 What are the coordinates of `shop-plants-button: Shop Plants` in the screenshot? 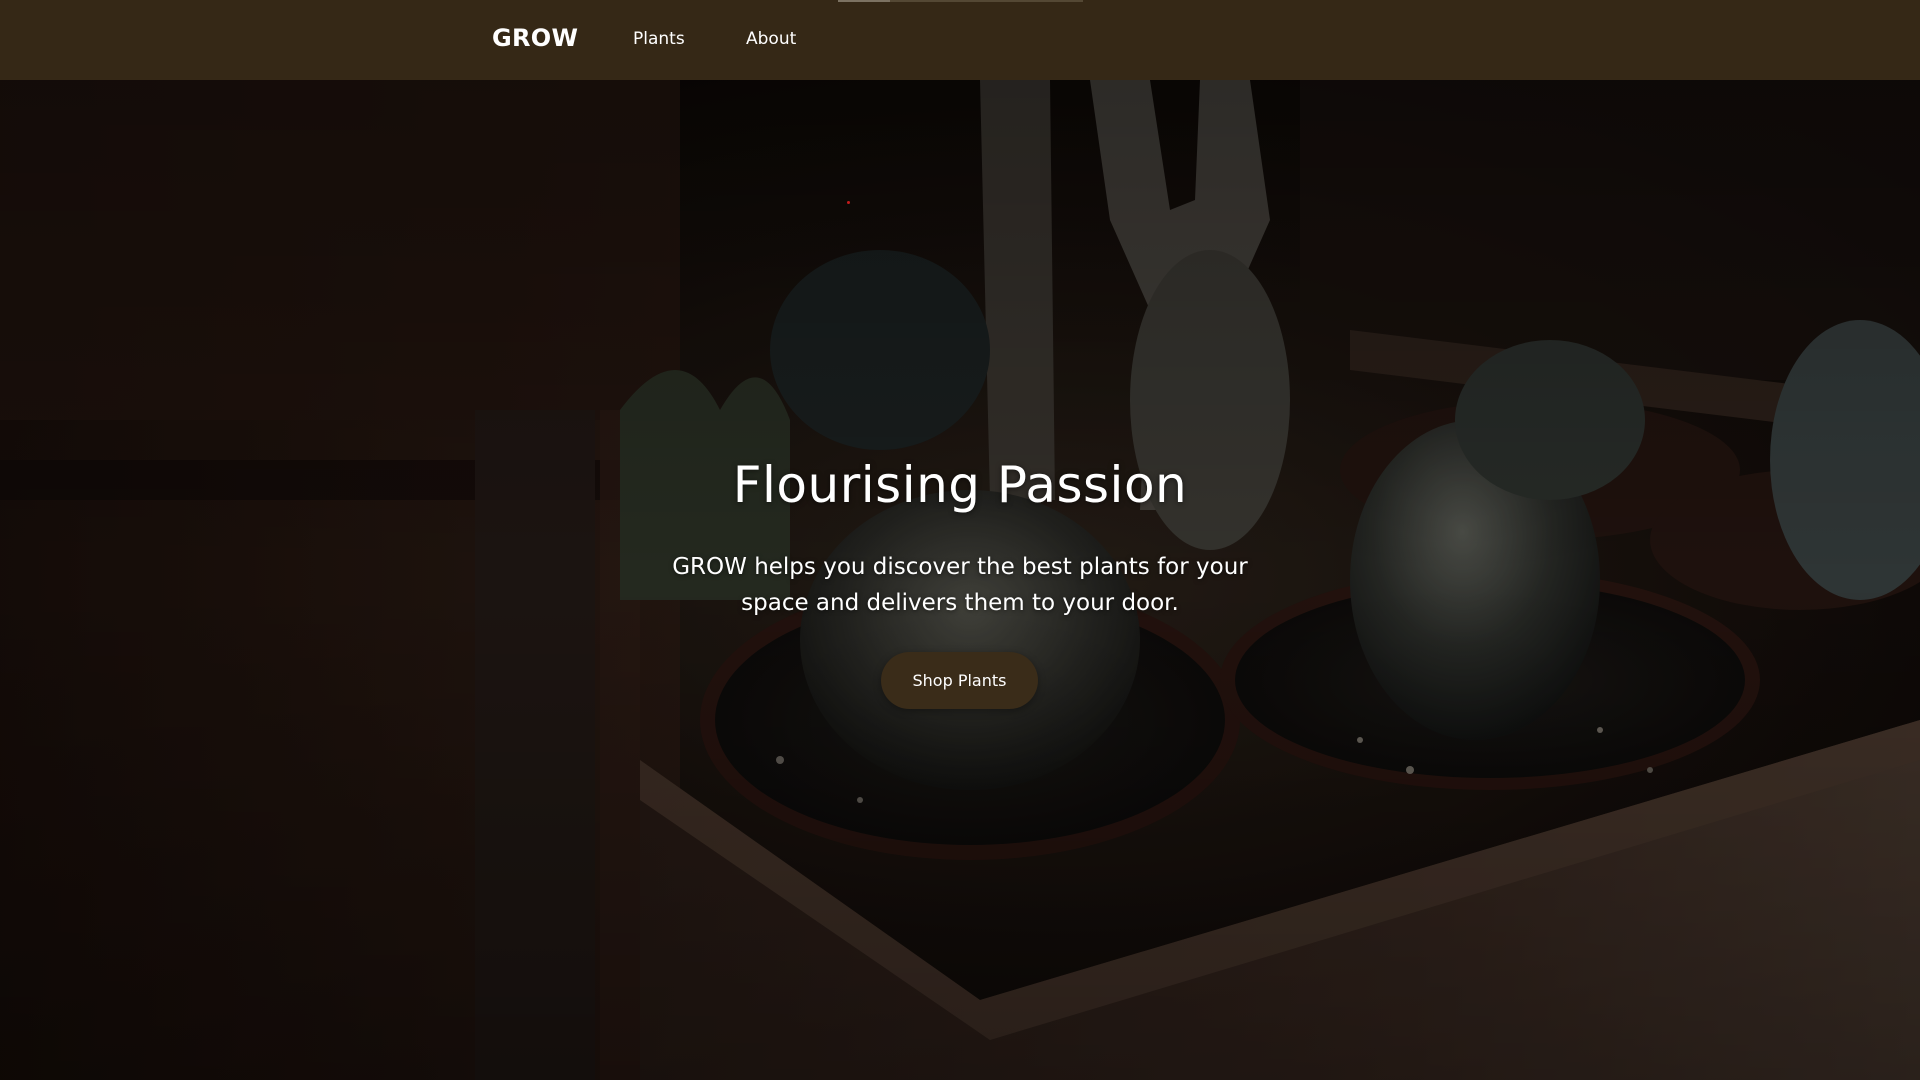 It's located at (959, 680).